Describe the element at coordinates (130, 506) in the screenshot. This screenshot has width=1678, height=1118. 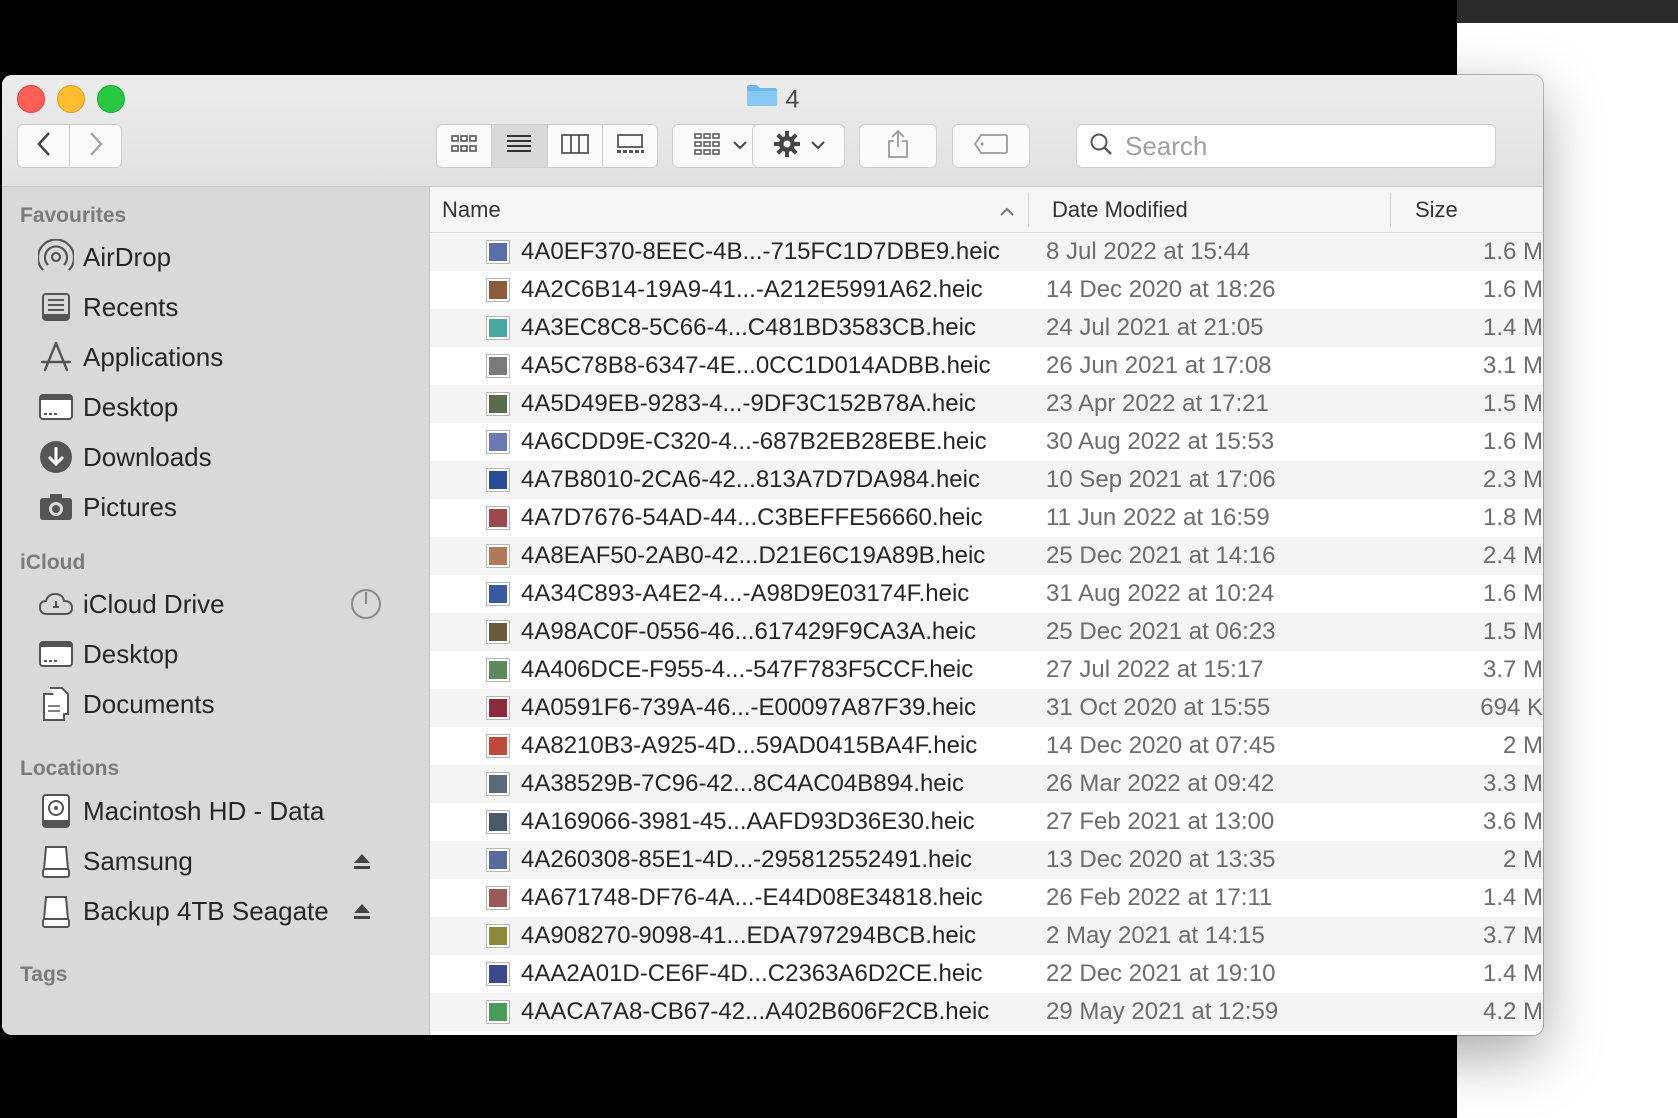
I see `sidebar-item-label: Pictures` at that location.